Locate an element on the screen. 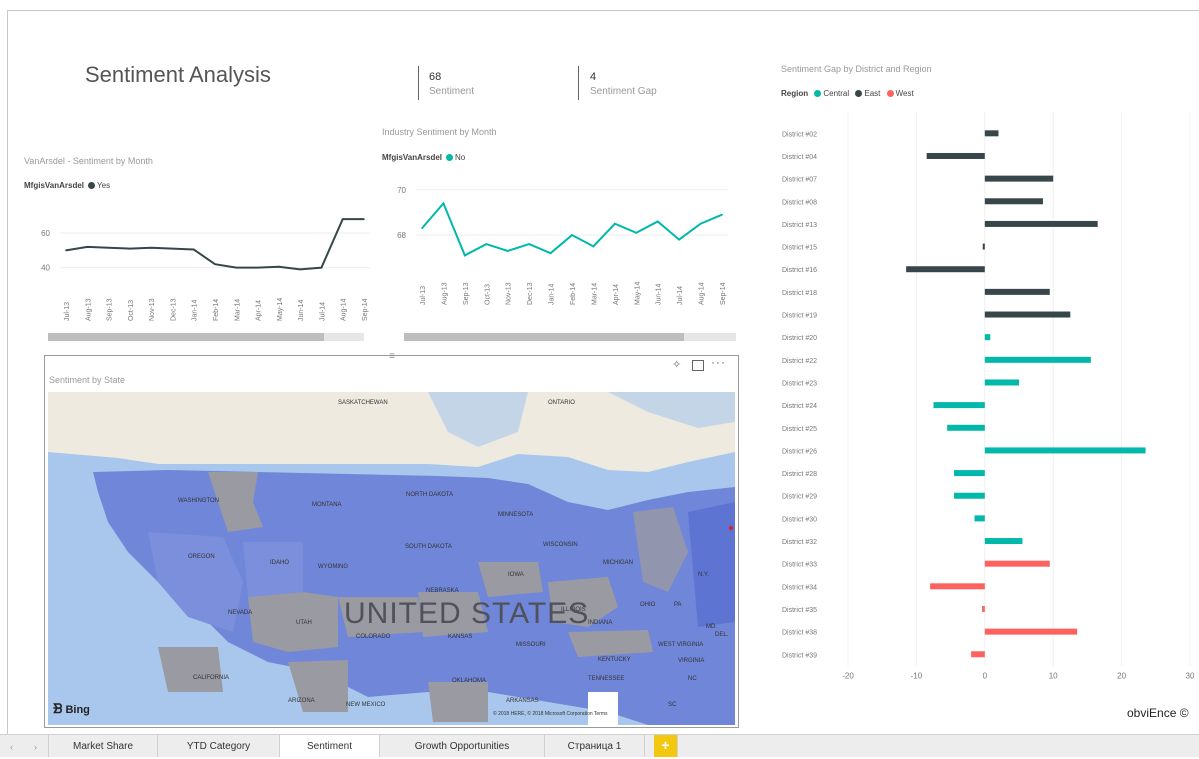  category-label: District #39 is located at coordinates (799, 655).